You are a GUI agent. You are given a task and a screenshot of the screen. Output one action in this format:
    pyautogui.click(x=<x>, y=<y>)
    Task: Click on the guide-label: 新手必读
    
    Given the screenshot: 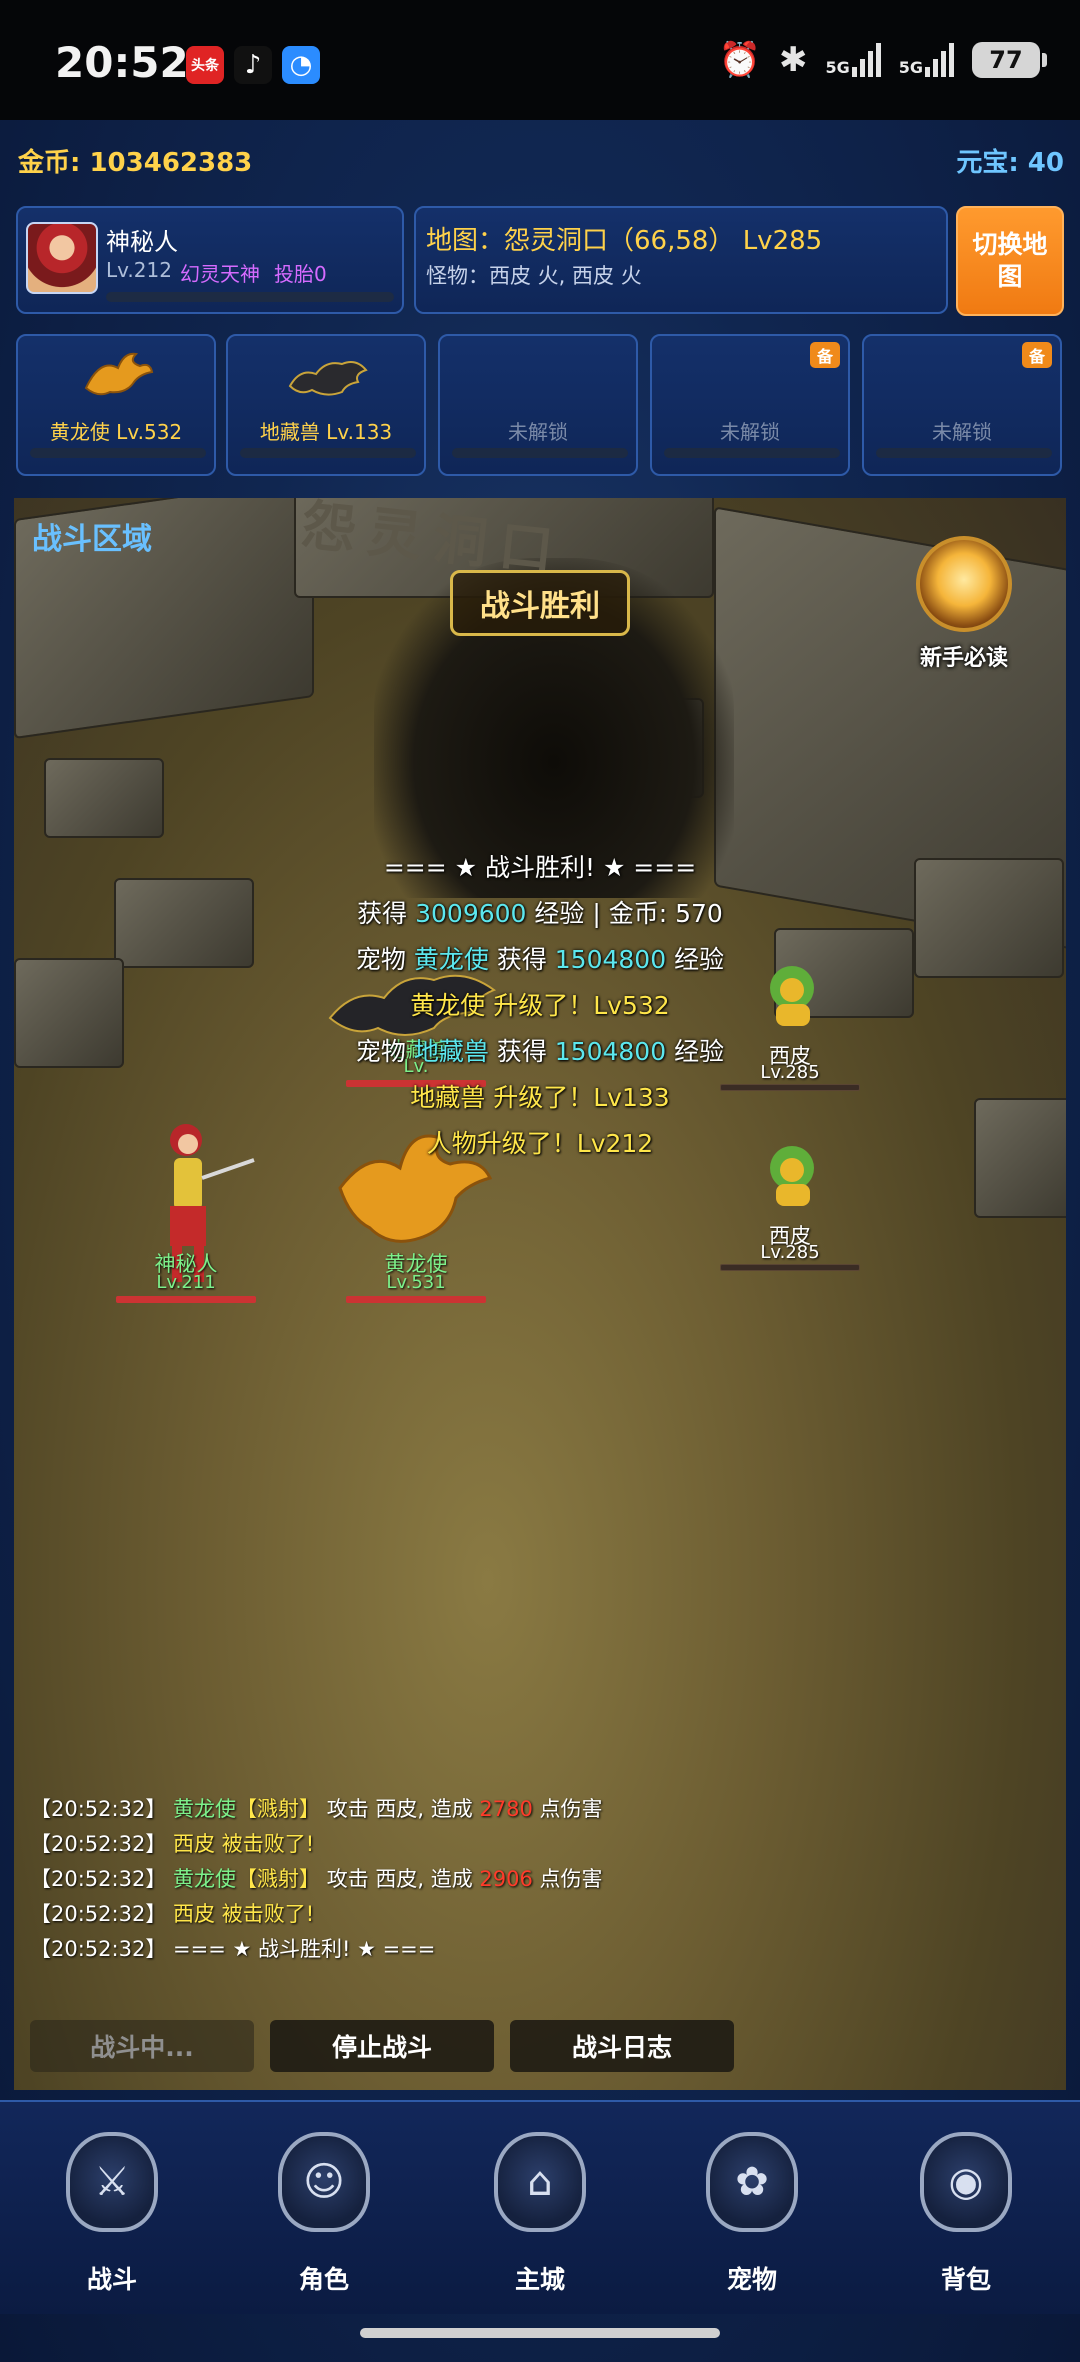 What is the action you would take?
    pyautogui.click(x=963, y=658)
    